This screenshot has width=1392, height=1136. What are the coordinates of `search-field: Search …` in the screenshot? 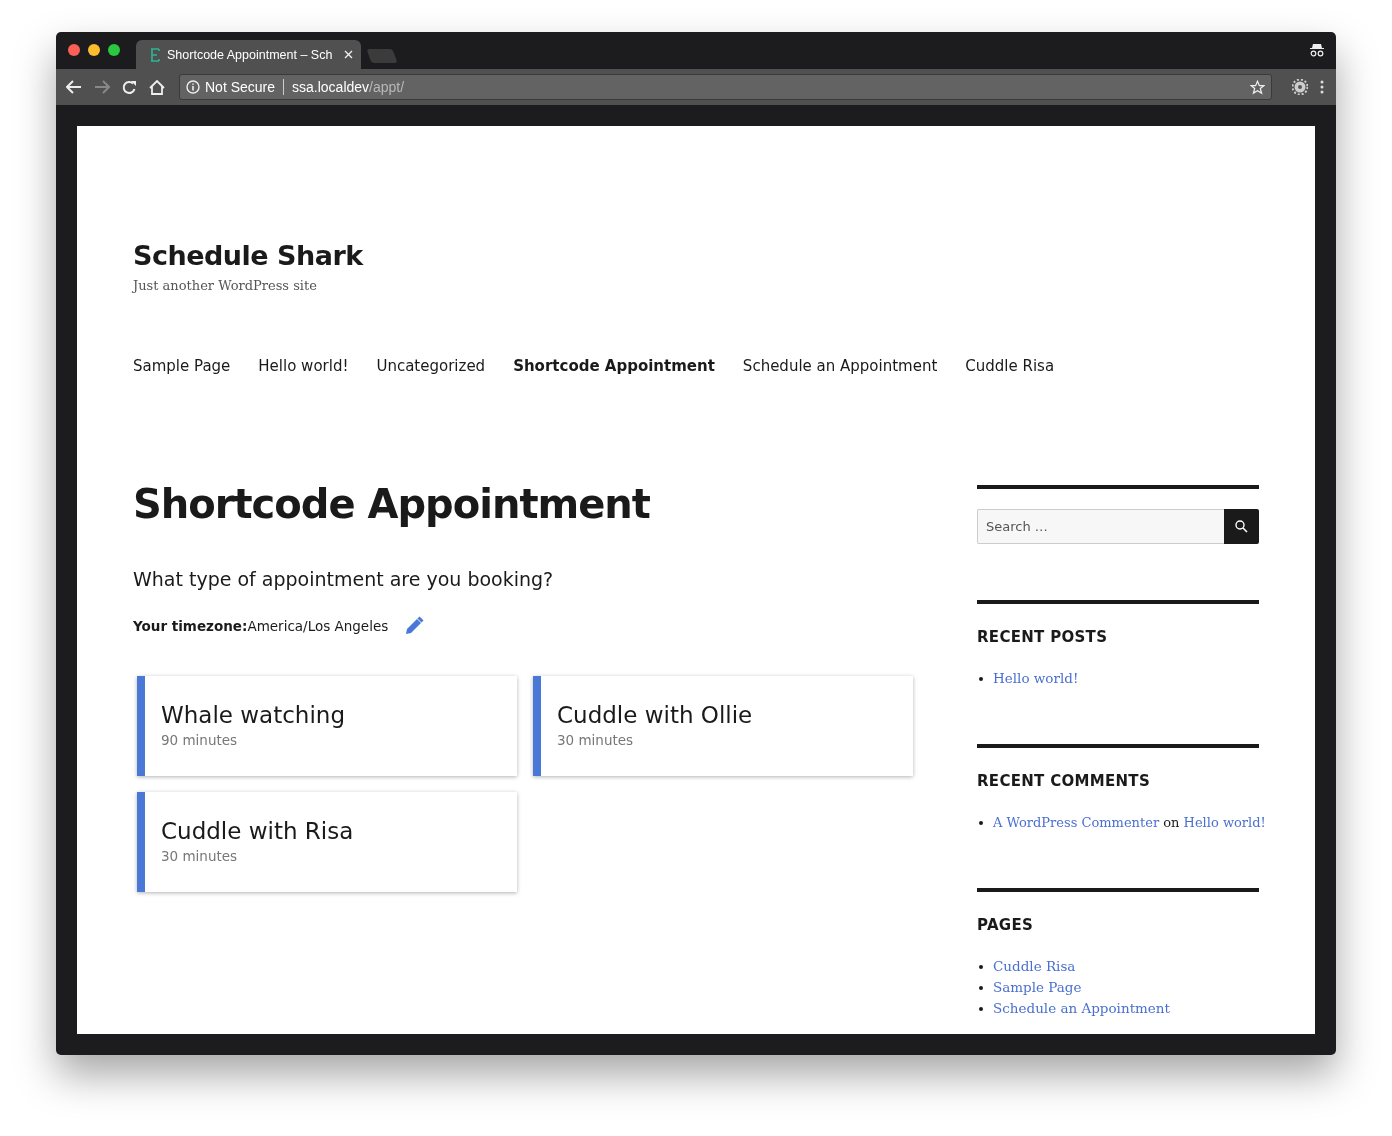 It's located at (1100, 526).